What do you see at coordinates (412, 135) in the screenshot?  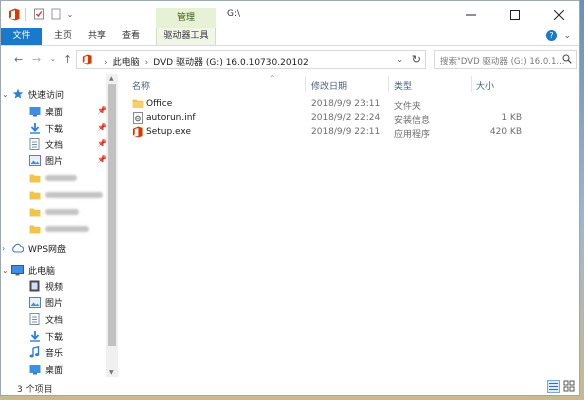 I see `file-type: 应用程序` at bounding box center [412, 135].